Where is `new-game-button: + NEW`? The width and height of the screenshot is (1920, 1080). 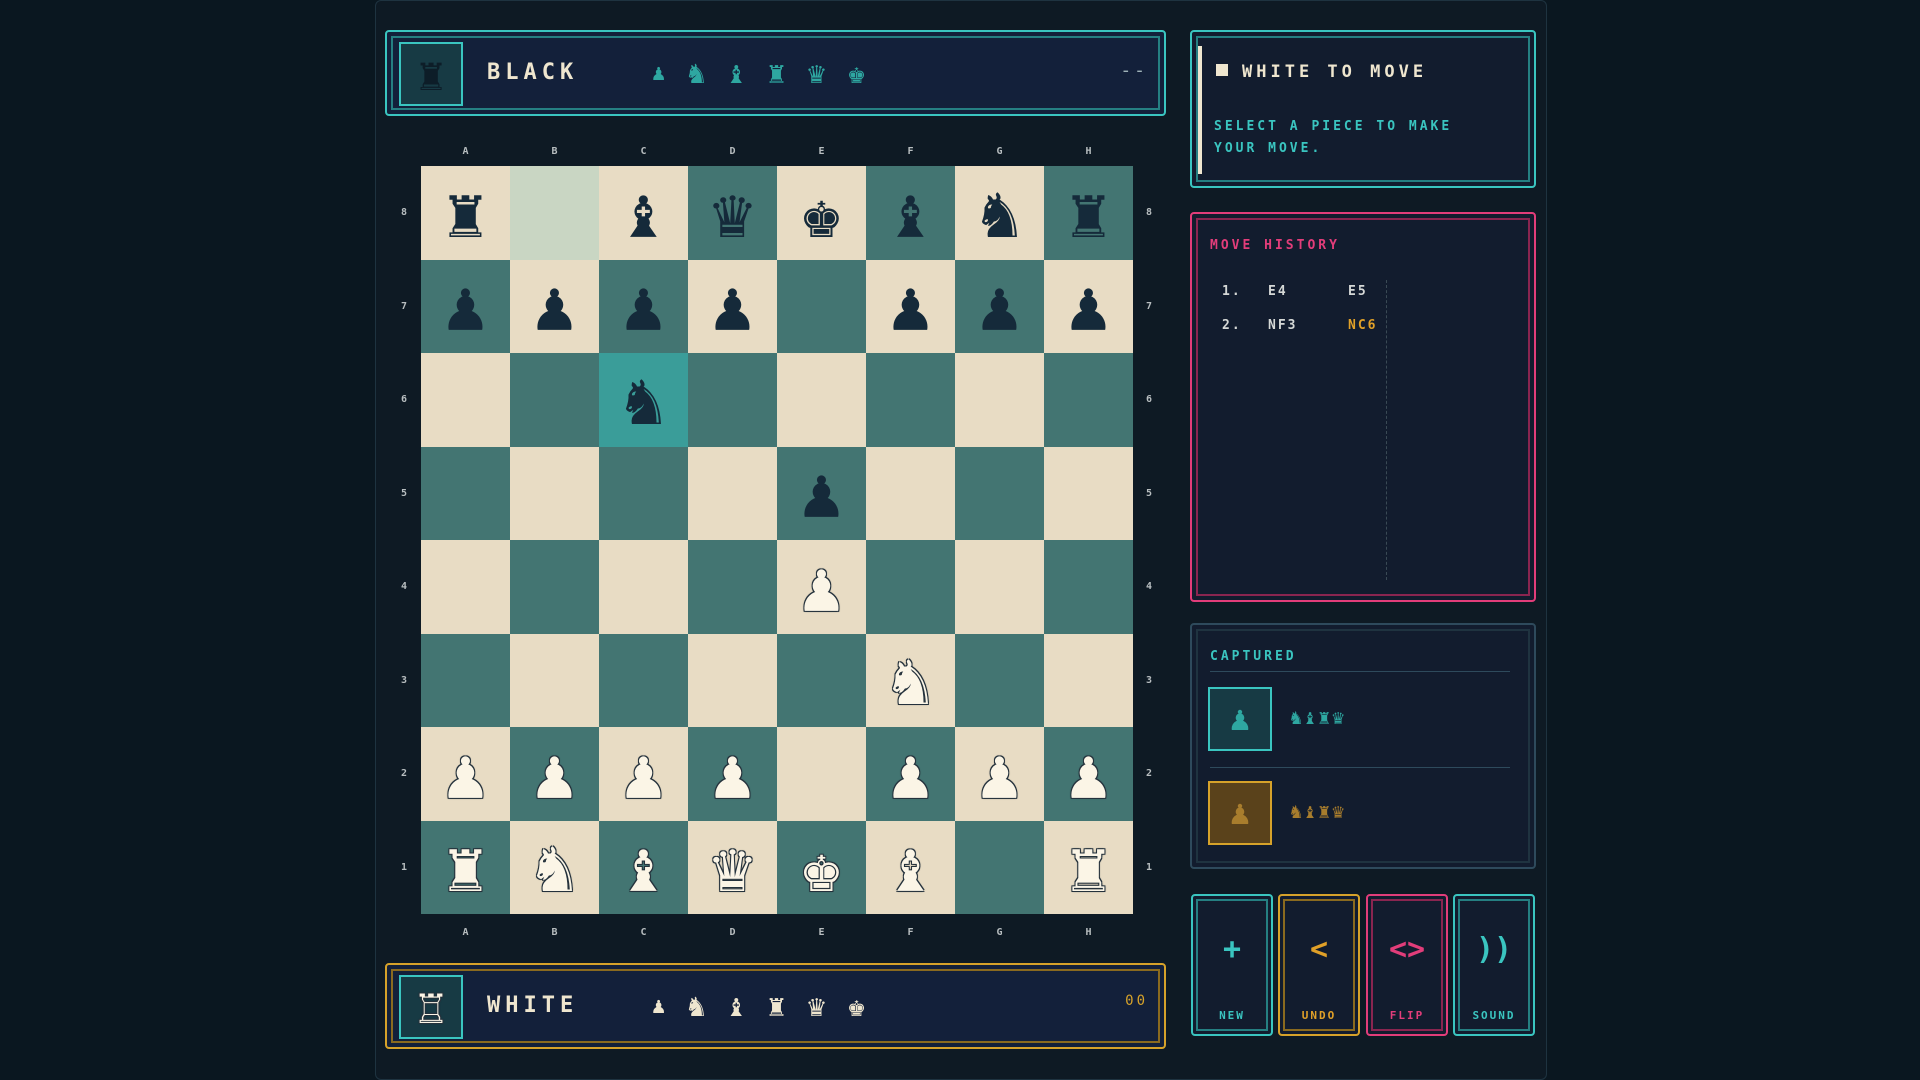
new-game-button: + NEW is located at coordinates (1232, 965).